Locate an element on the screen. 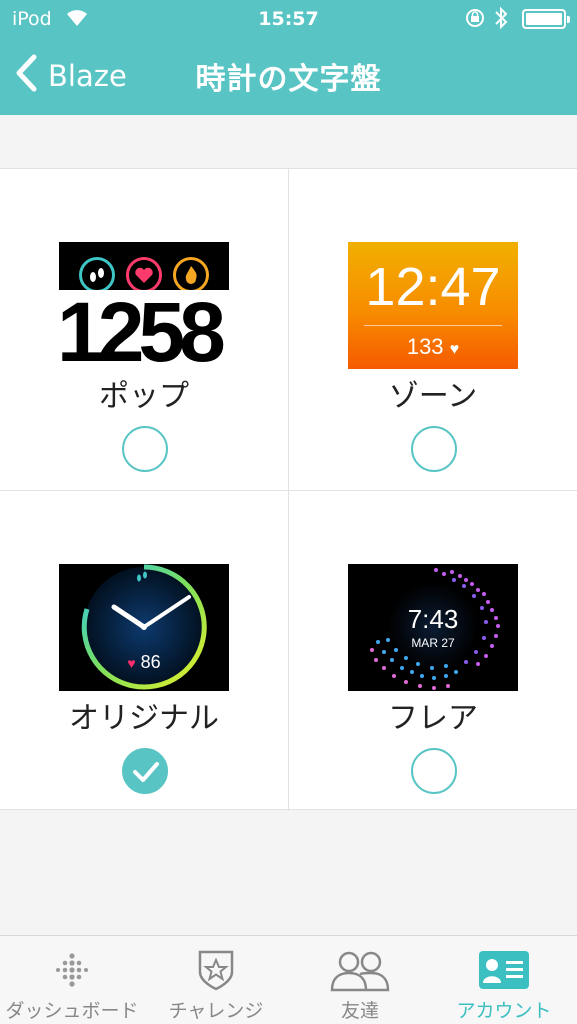  flare-time: 7:43 is located at coordinates (433, 619).